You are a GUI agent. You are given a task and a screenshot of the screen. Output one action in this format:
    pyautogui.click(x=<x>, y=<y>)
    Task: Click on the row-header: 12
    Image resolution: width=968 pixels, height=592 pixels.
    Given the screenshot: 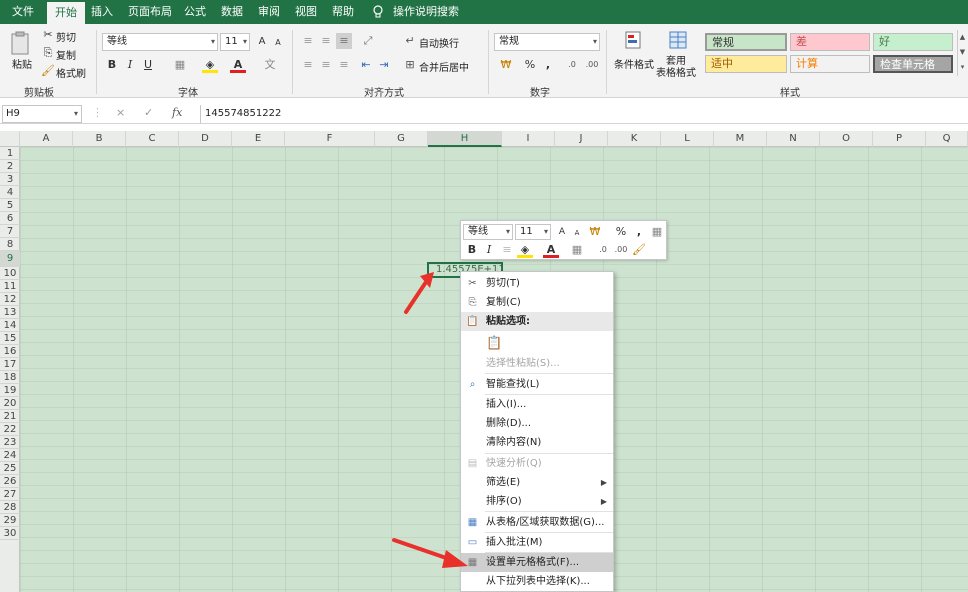 What is the action you would take?
    pyautogui.click(x=10, y=299)
    